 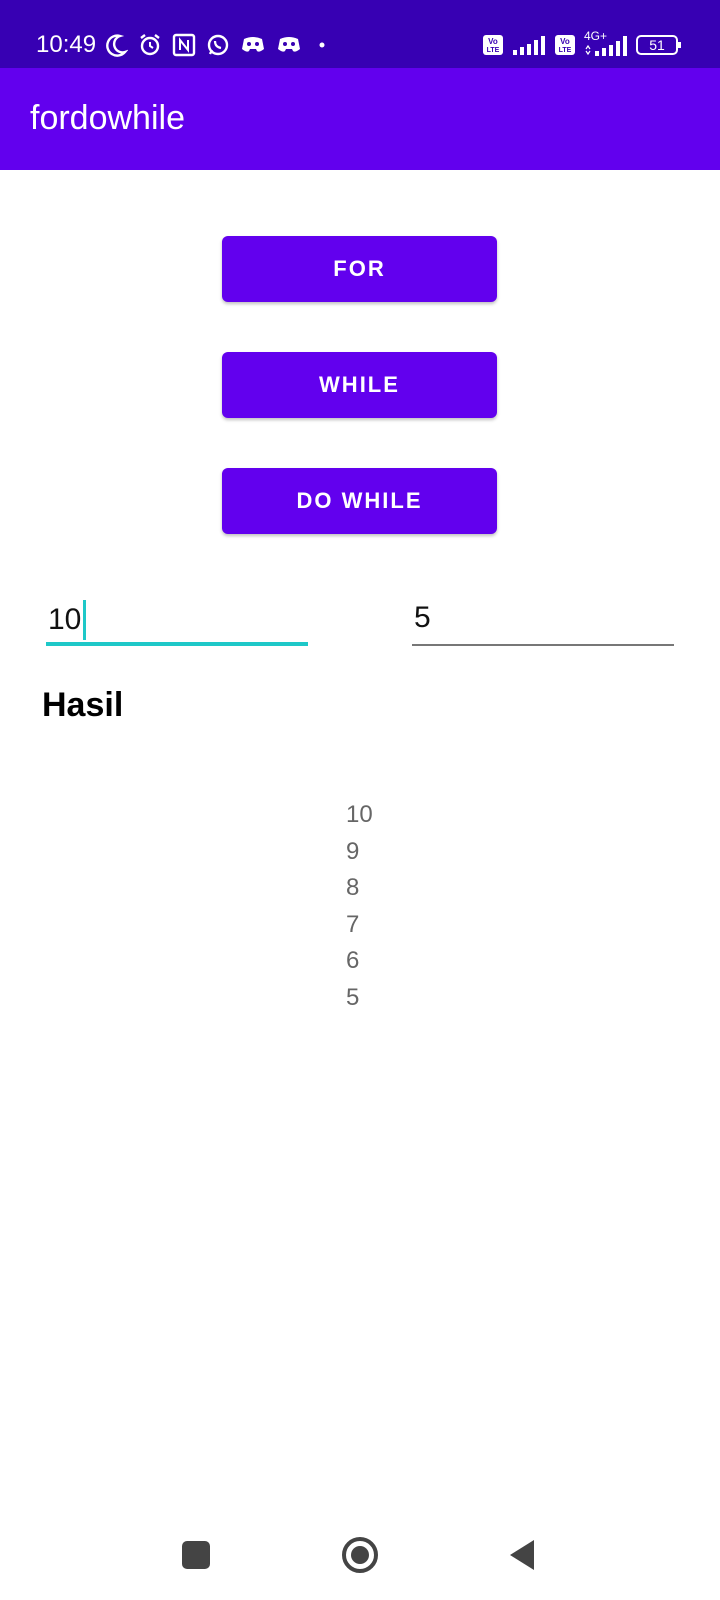 I want to click on dot-icon, so click(x=322, y=45).